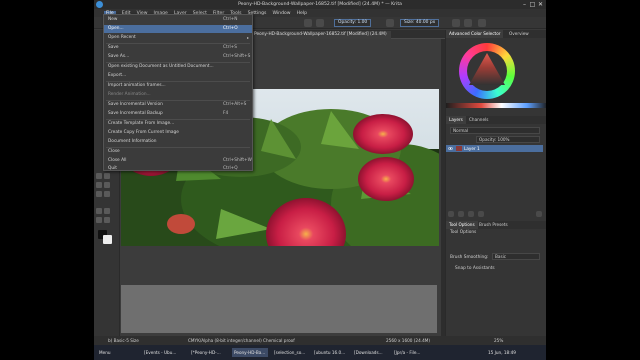  Describe the element at coordinates (471, 214) in the screenshot. I see `move-layer-up-icon` at that location.